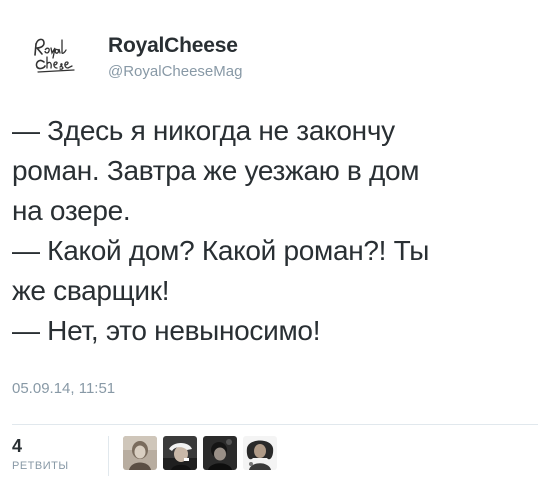  What do you see at coordinates (71, 210) in the screenshot?
I see `tweet-text-line: на озере.` at bounding box center [71, 210].